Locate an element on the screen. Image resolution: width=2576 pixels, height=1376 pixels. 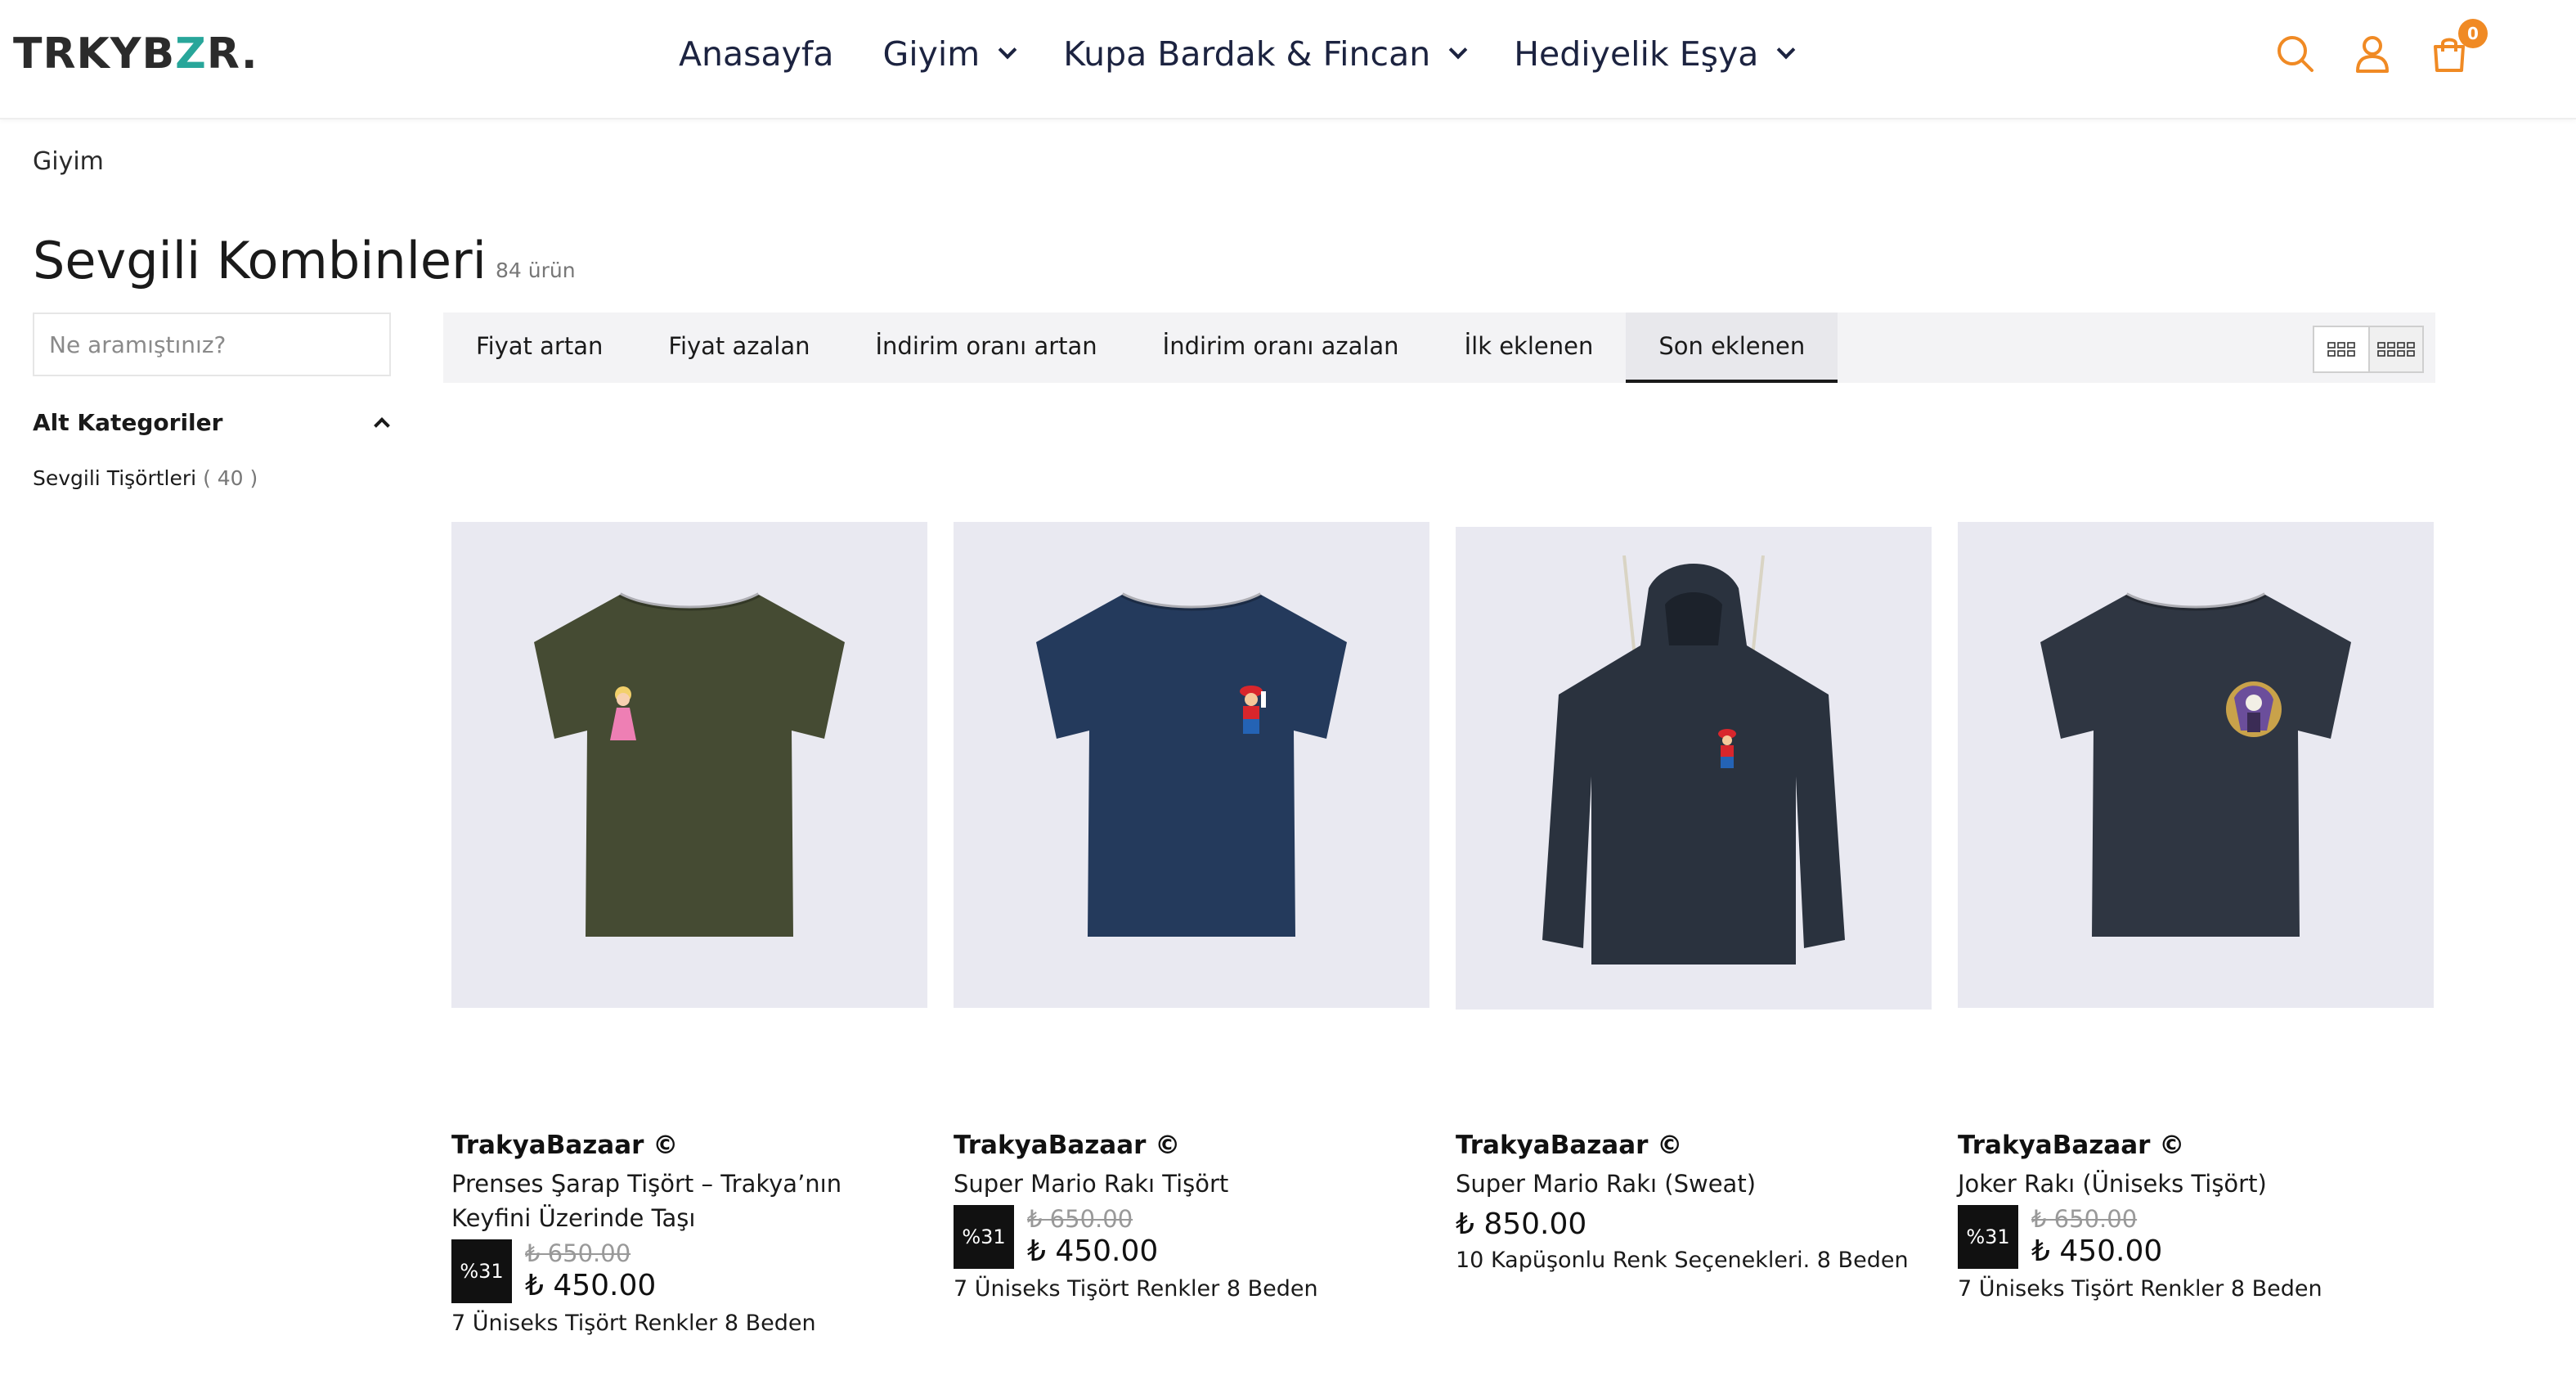
subcategory-item: Sevgili Tişörtleri ( 40 ) is located at coordinates (145, 478).